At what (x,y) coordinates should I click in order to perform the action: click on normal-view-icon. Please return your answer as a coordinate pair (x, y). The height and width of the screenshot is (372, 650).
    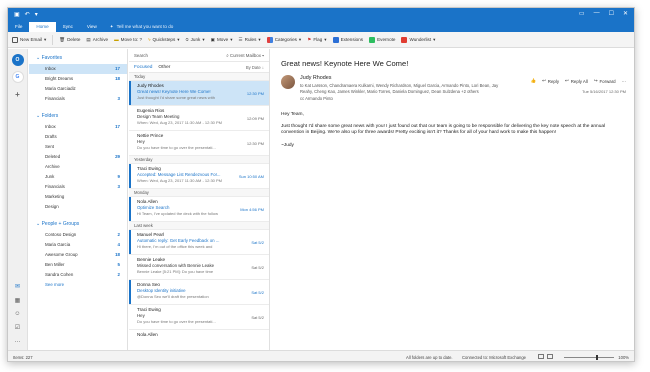
    Looking at the image, I should click on (541, 356).